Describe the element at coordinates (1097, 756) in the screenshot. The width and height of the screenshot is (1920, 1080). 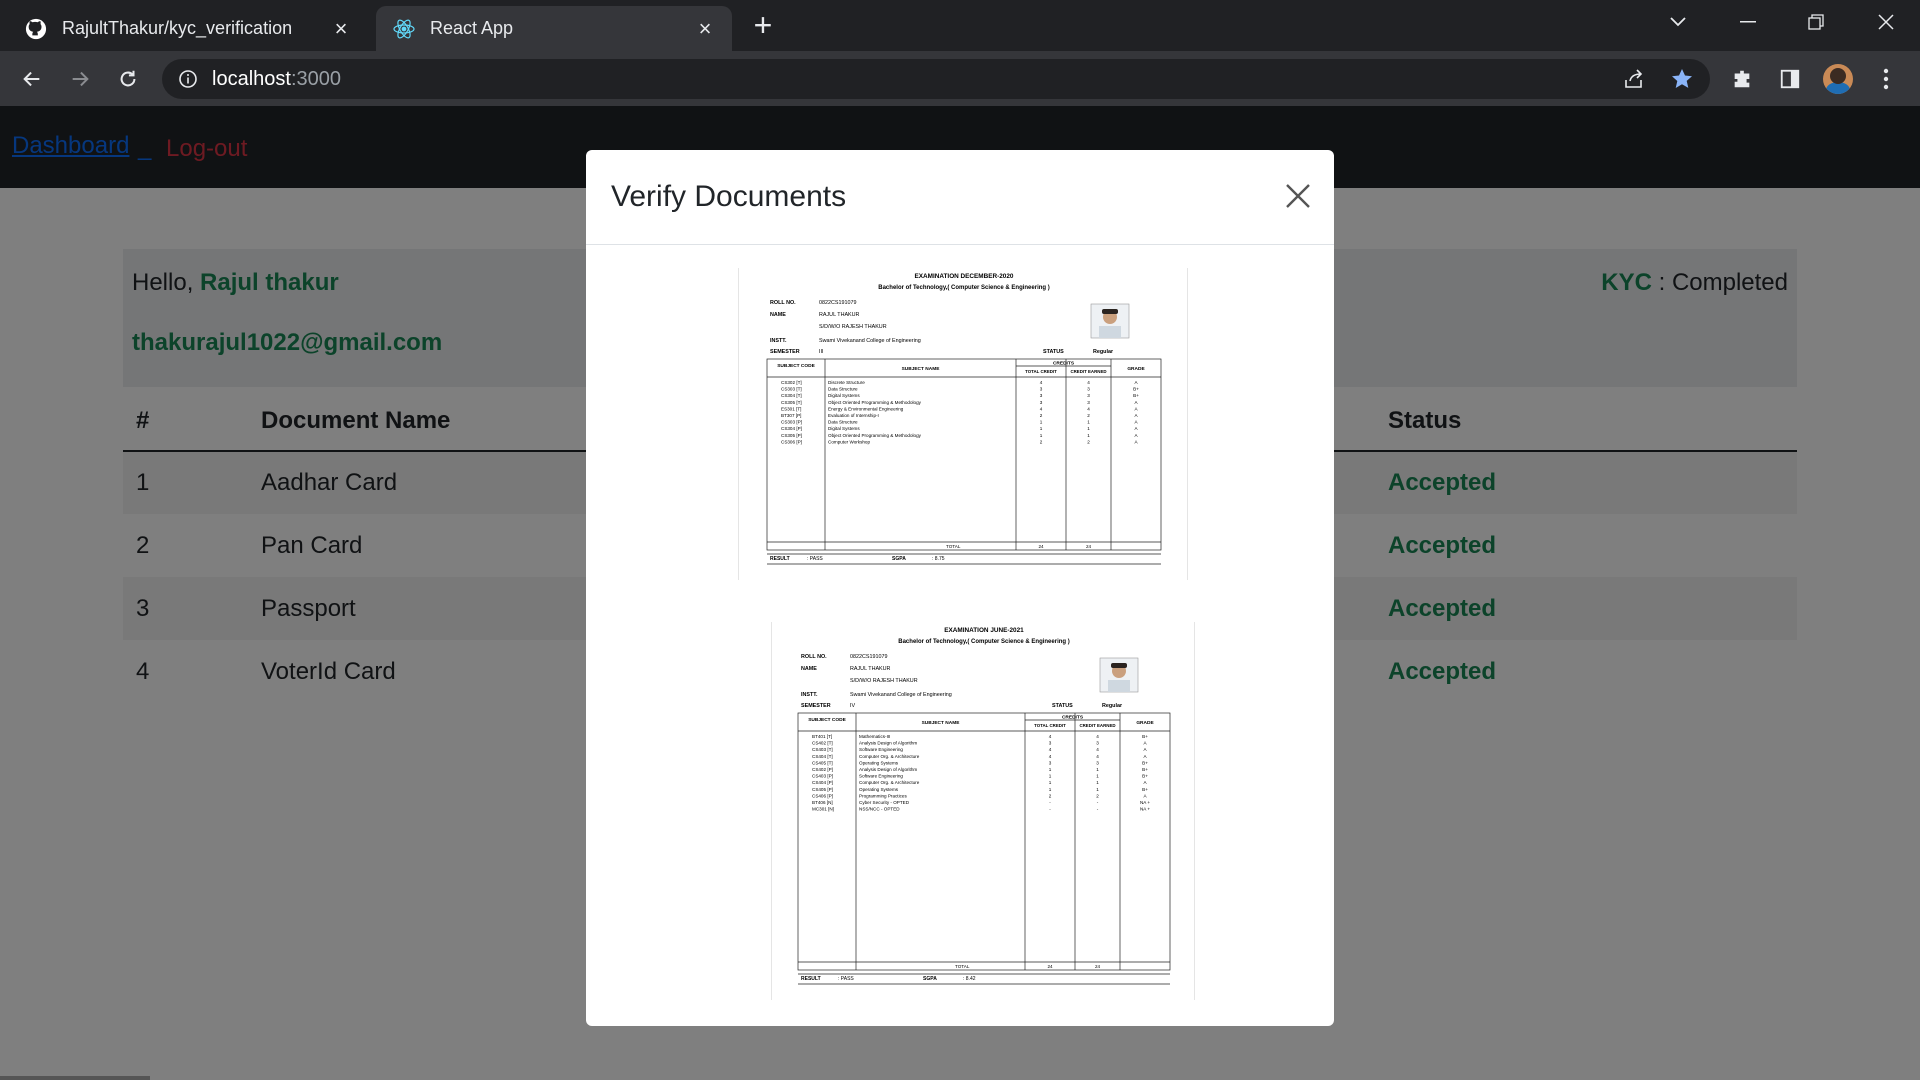
I see `doc-subject-earned: 4` at that location.